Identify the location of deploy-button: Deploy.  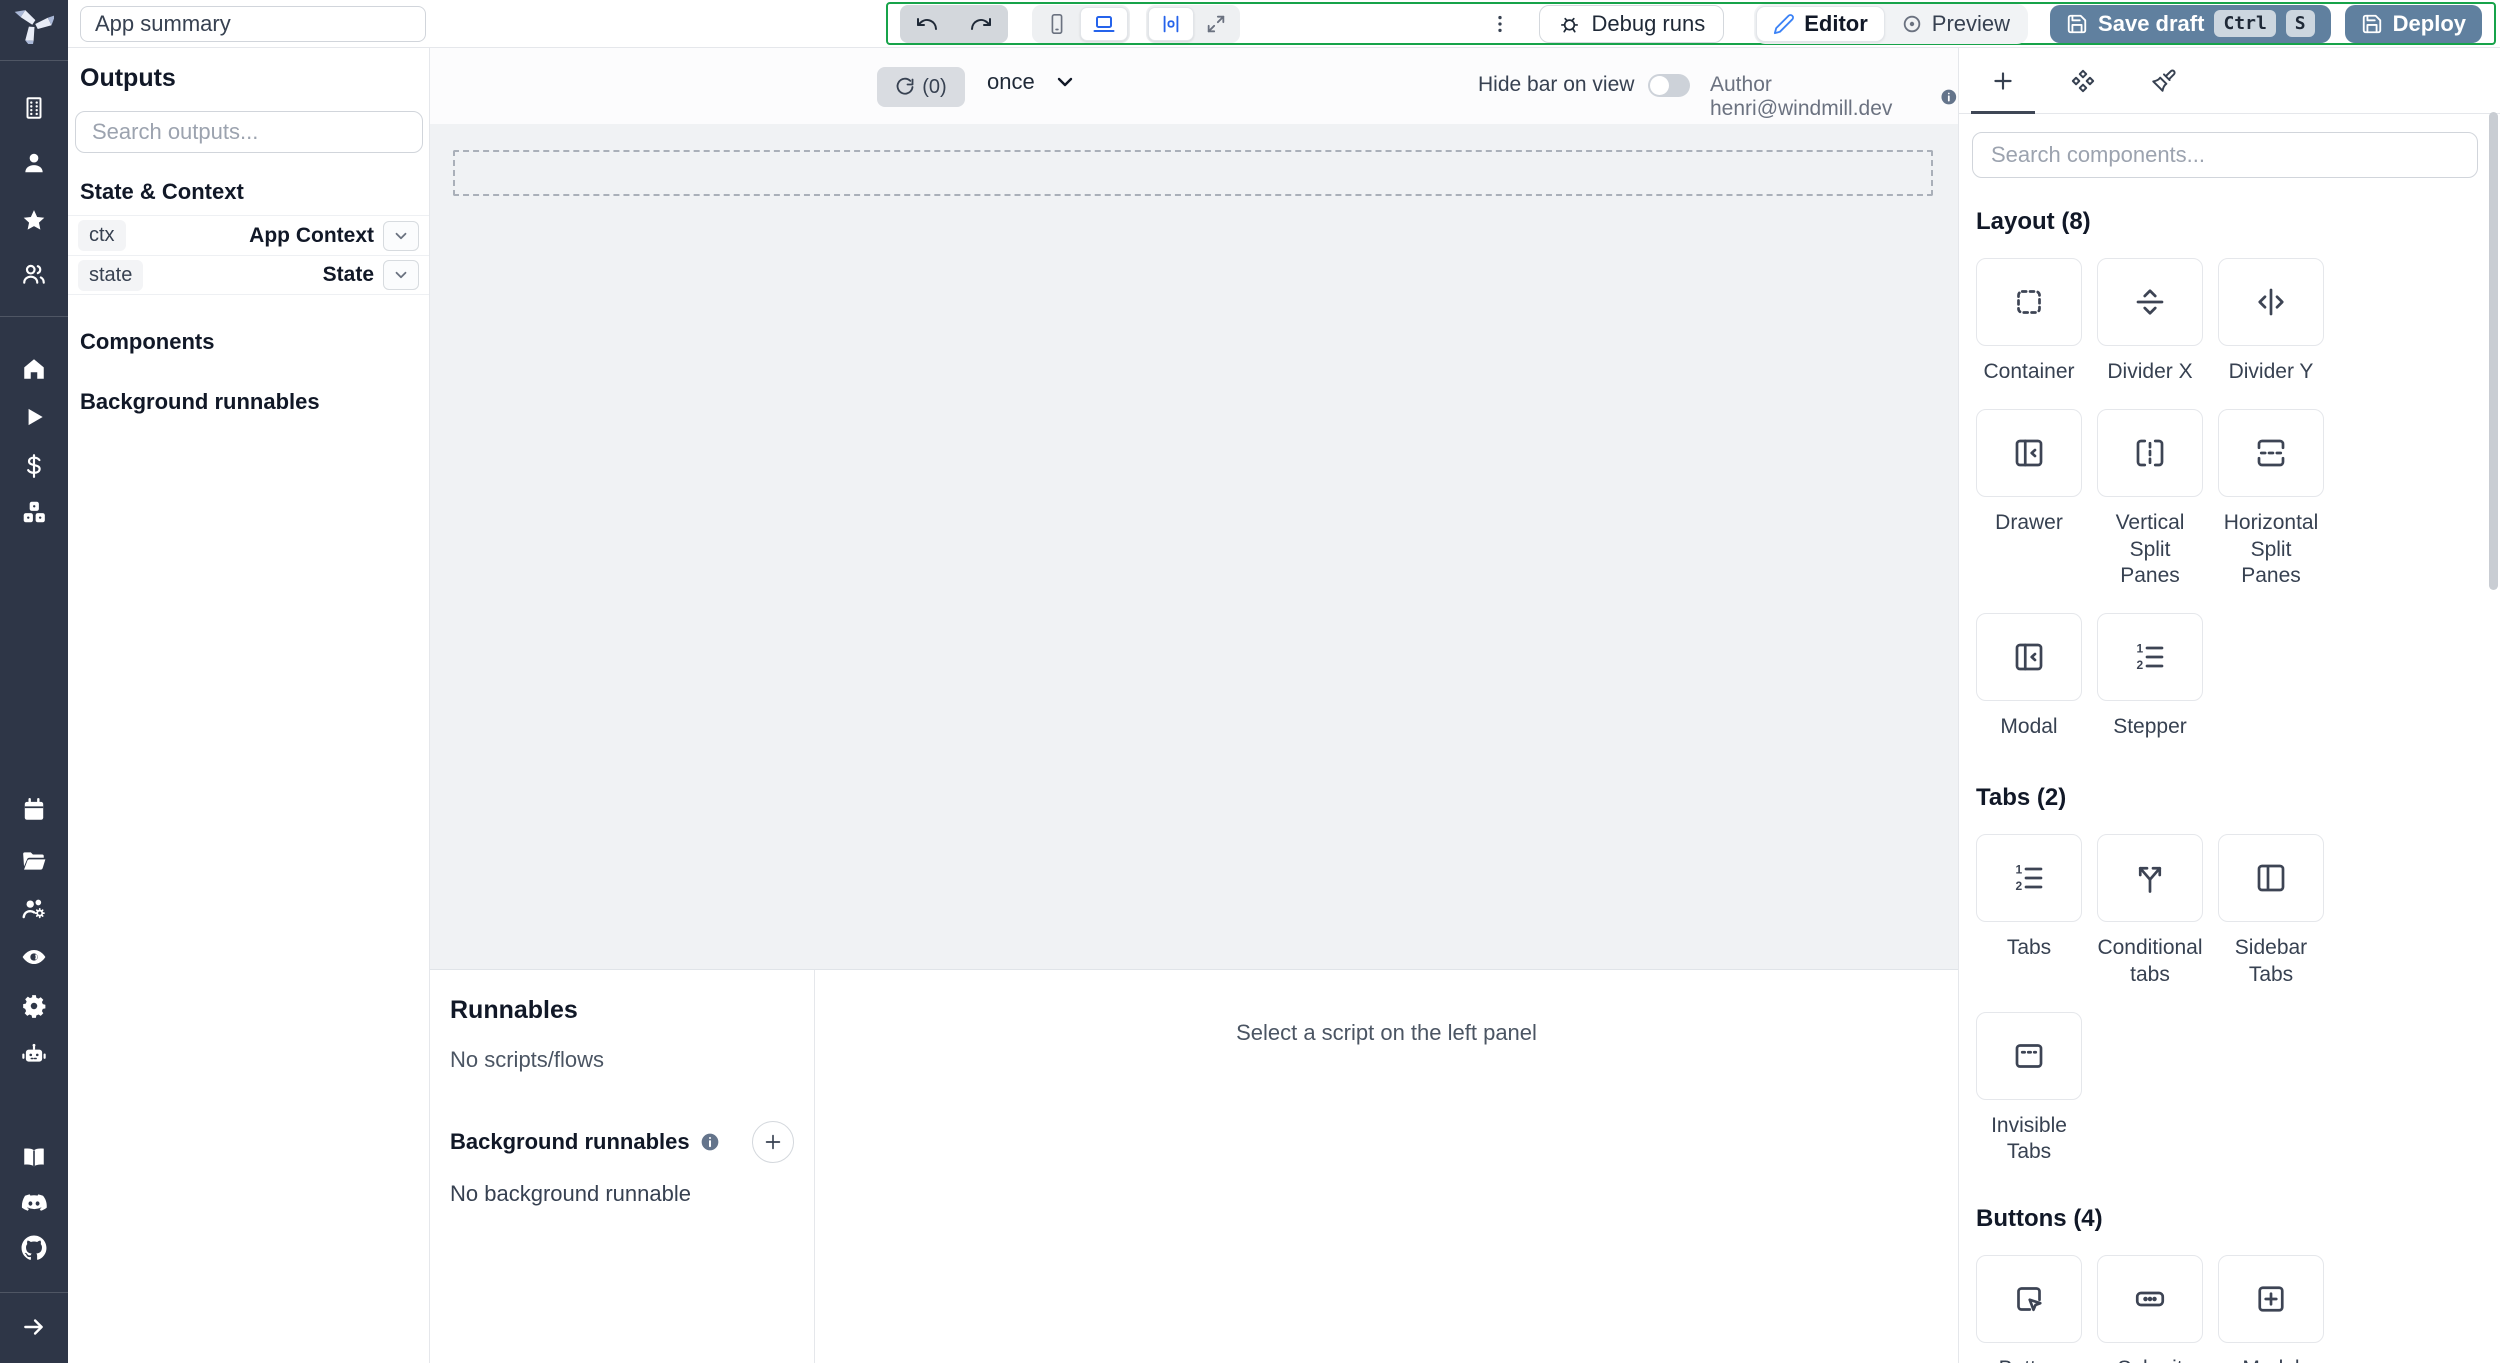
(2413, 23).